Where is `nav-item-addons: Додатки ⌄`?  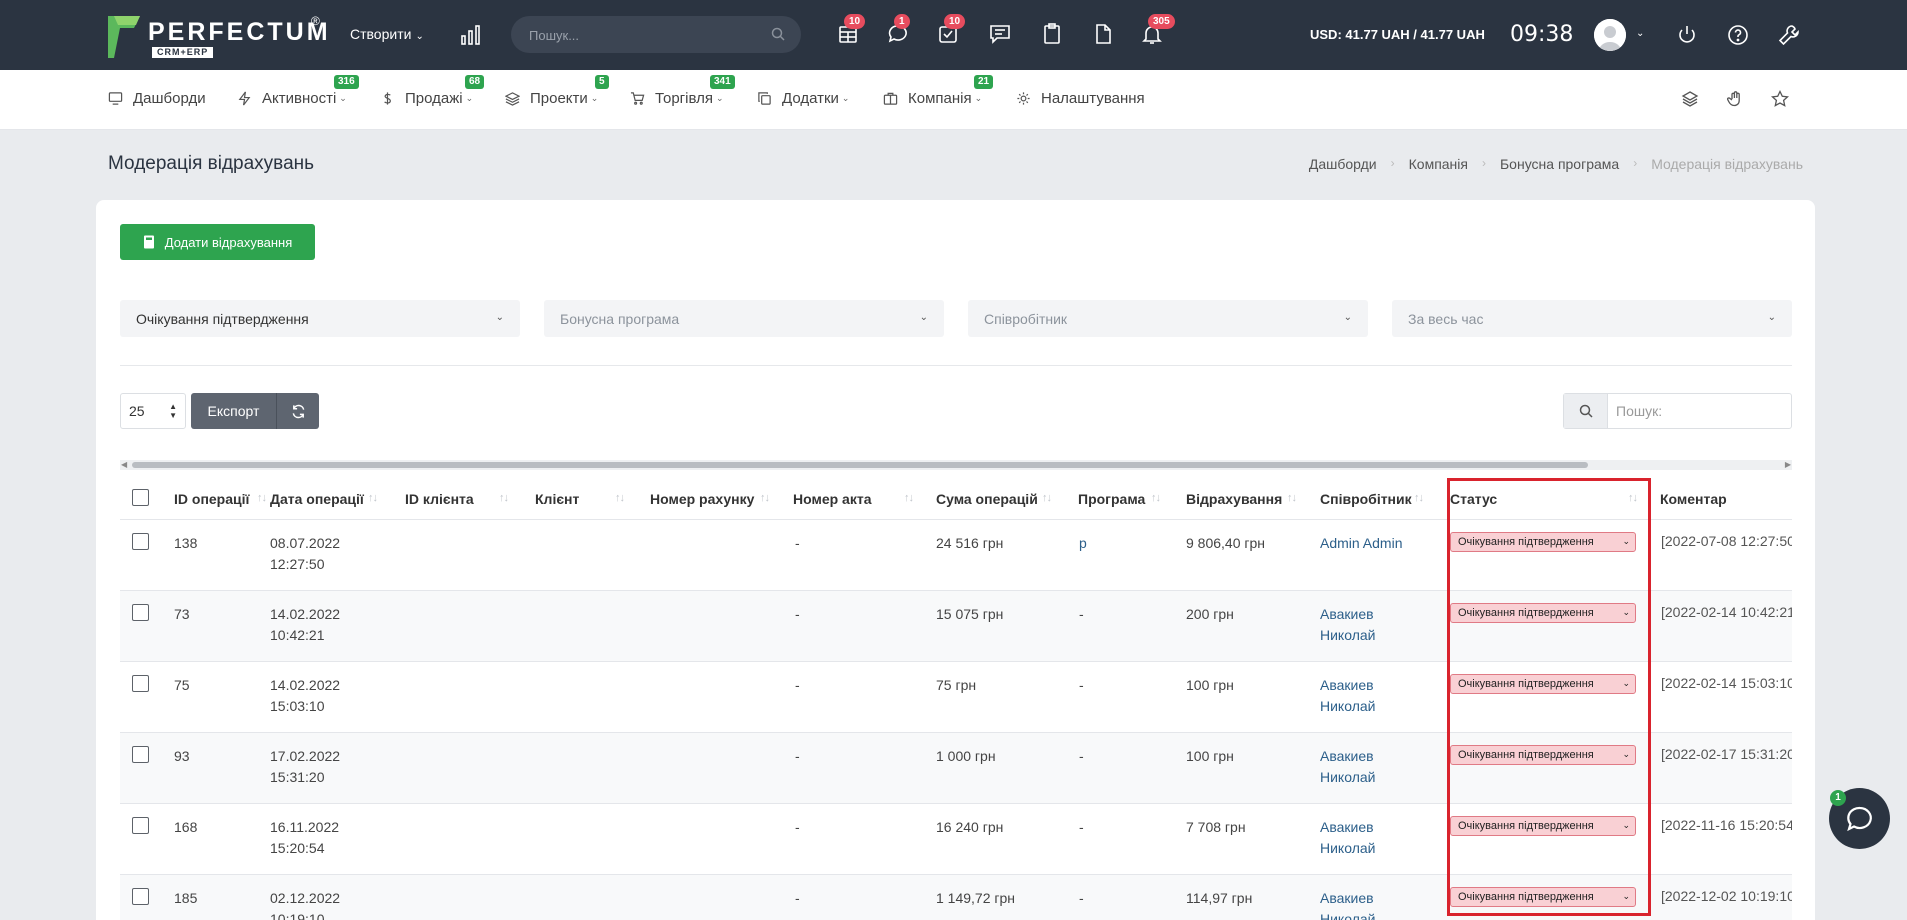 nav-item-addons: Додатки ⌄ is located at coordinates (803, 98).